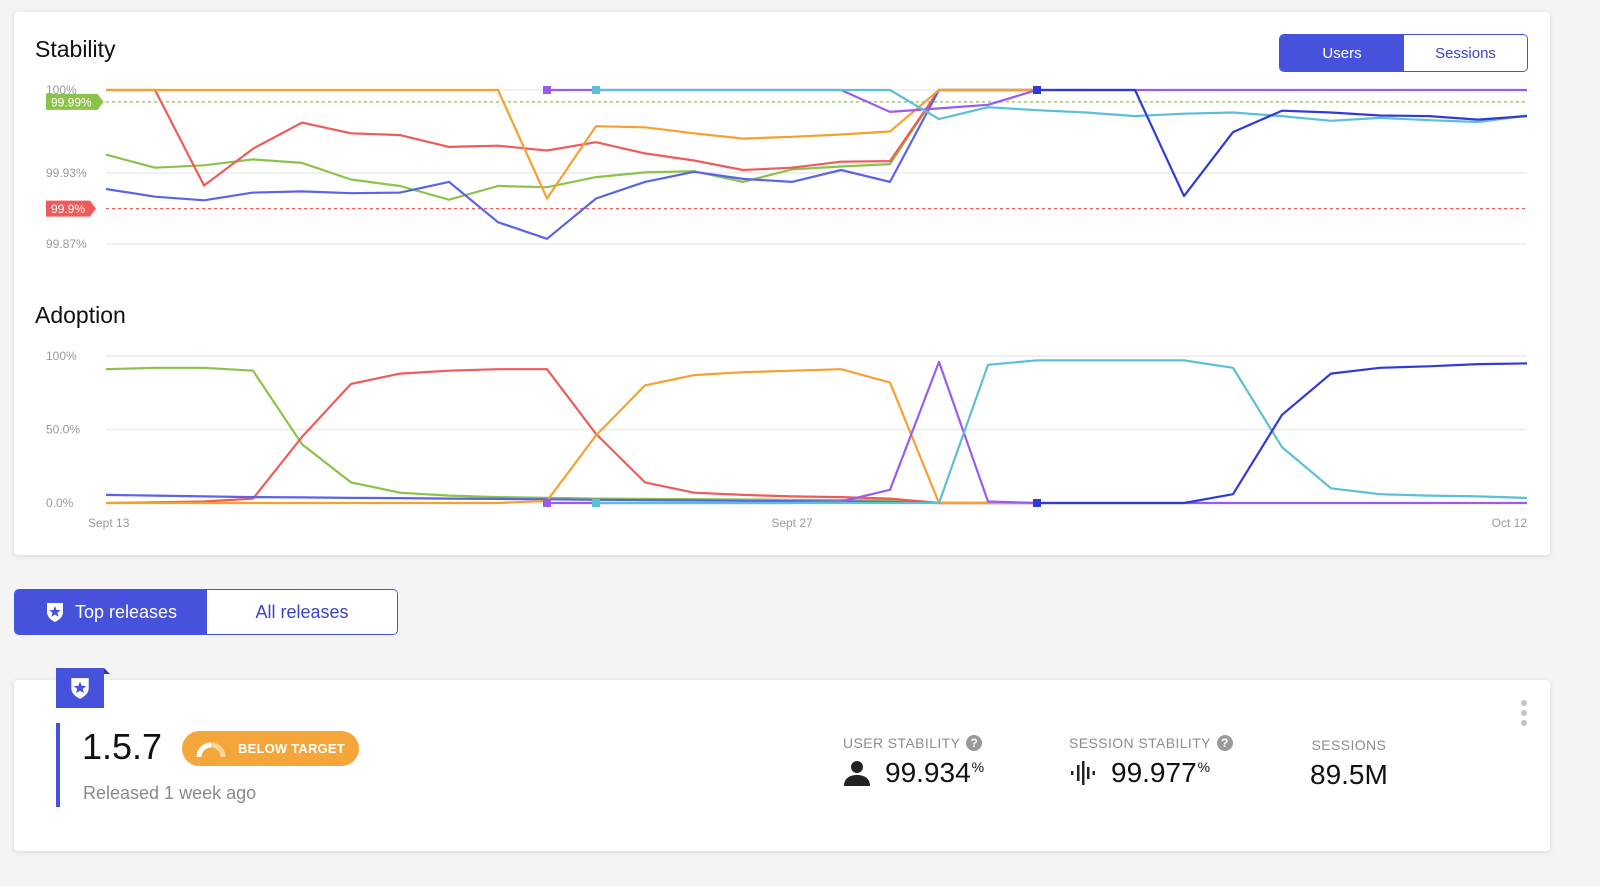 This screenshot has height=886, width=1600. I want to click on user-icon, so click(857, 773).